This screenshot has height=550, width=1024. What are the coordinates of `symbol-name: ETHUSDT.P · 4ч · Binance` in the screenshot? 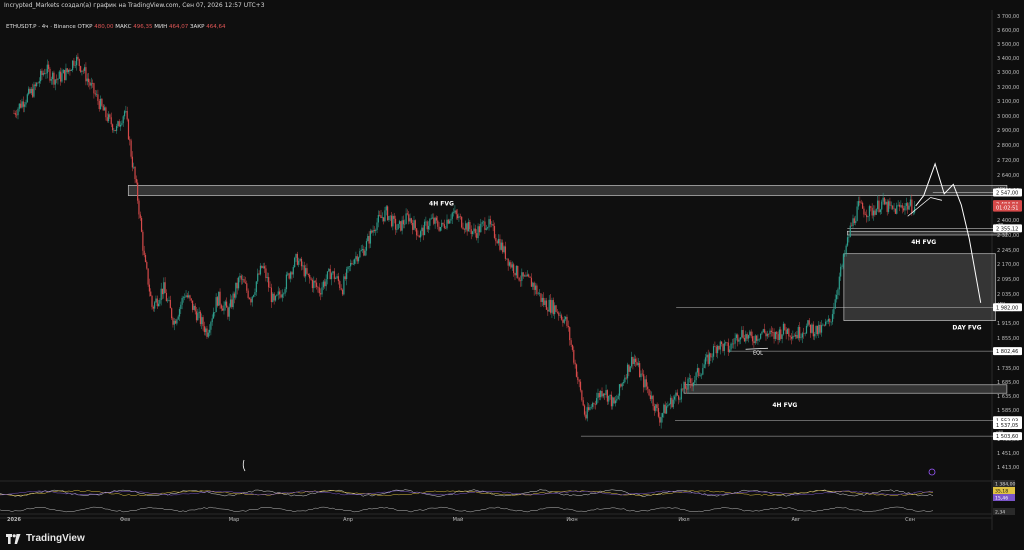 It's located at (41, 27).